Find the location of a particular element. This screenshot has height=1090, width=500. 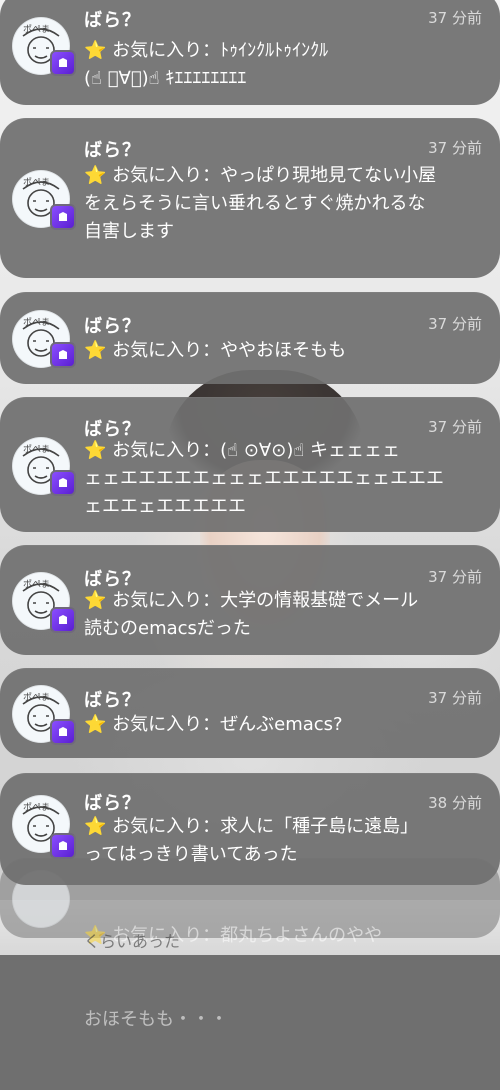

partial-line-2: おほそもも・・・ is located at coordinates (156, 1019).